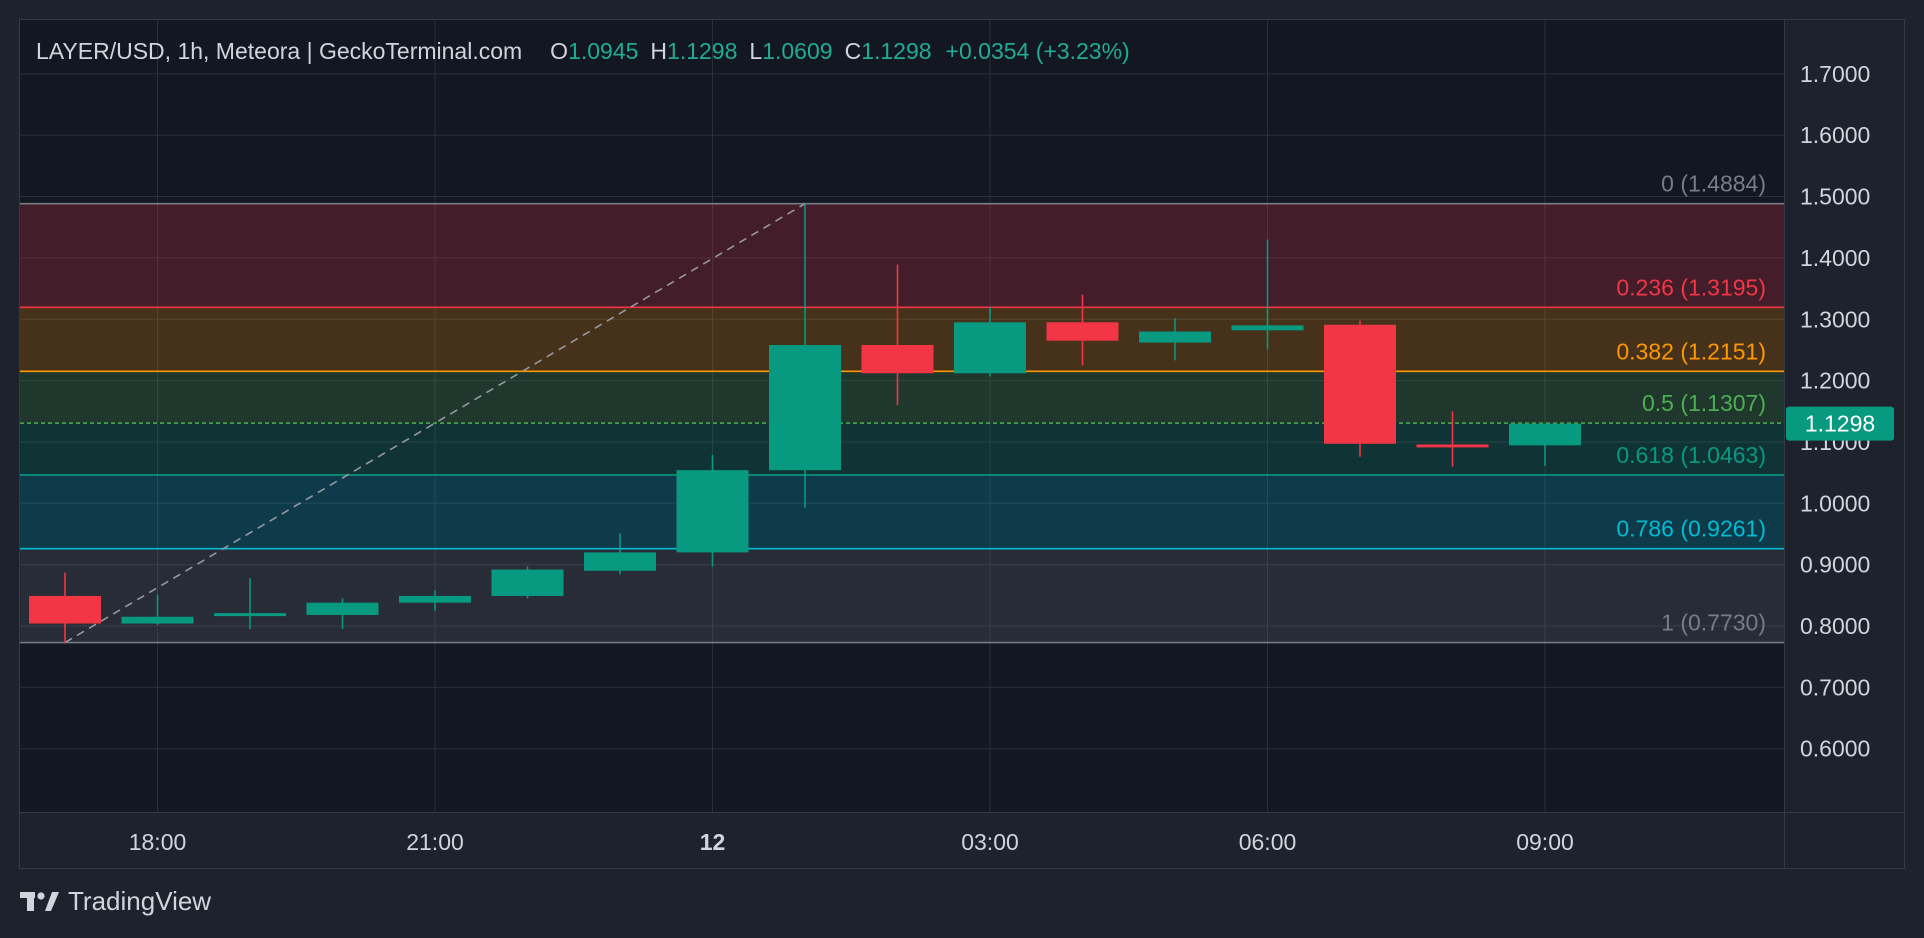 The width and height of the screenshot is (1924, 938). What do you see at coordinates (435, 842) in the screenshot?
I see `time-tick-label: 21:00` at bounding box center [435, 842].